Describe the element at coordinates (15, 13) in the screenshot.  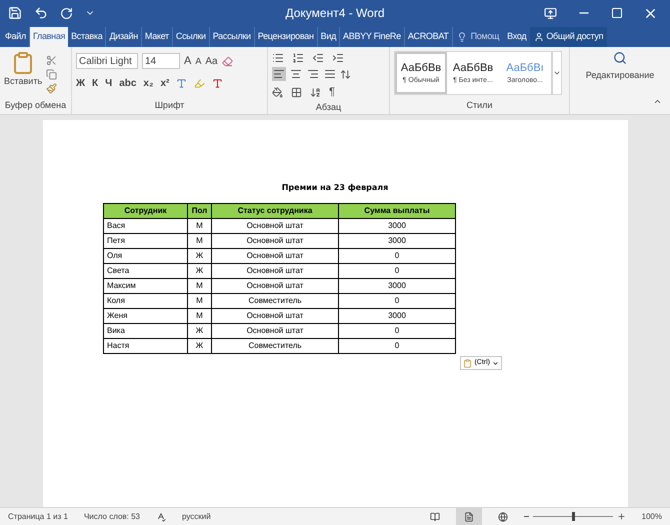
I see `save-icon` at that location.